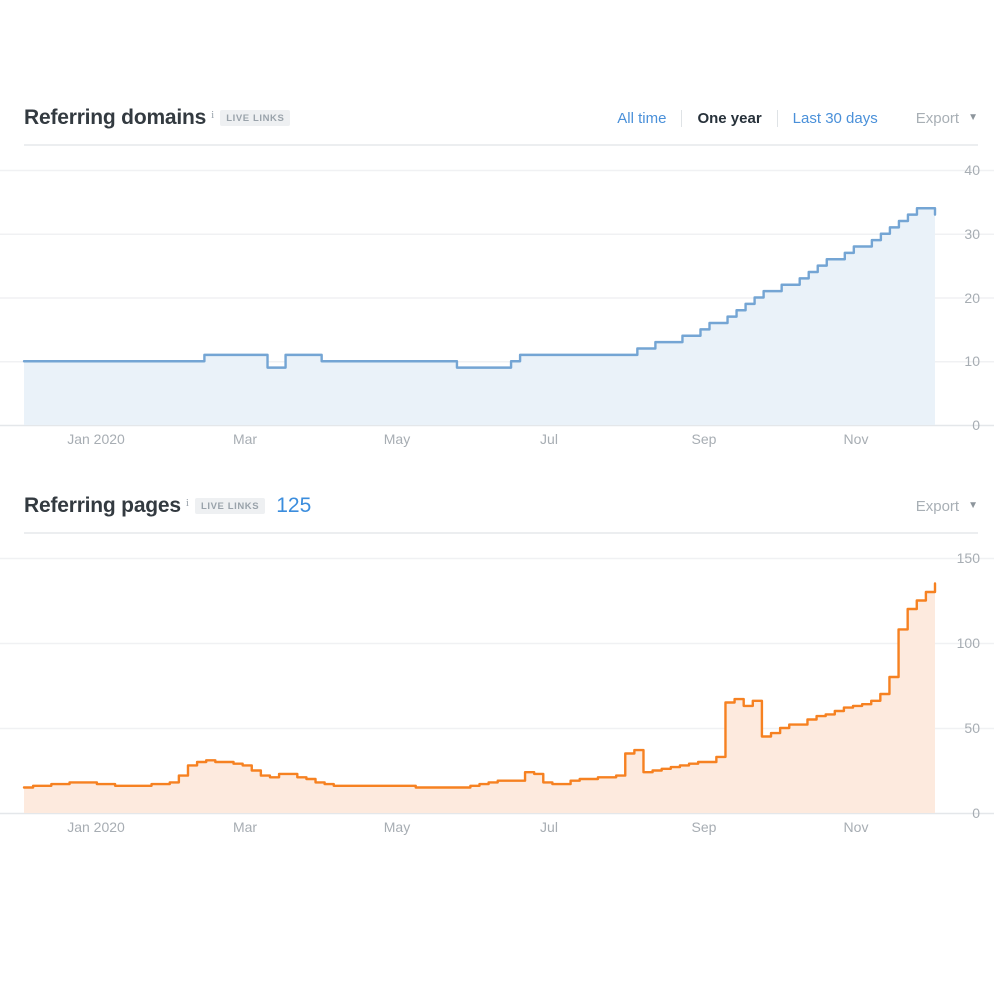  Describe the element at coordinates (115, 117) in the screenshot. I see `page-title: Referring domains` at that location.